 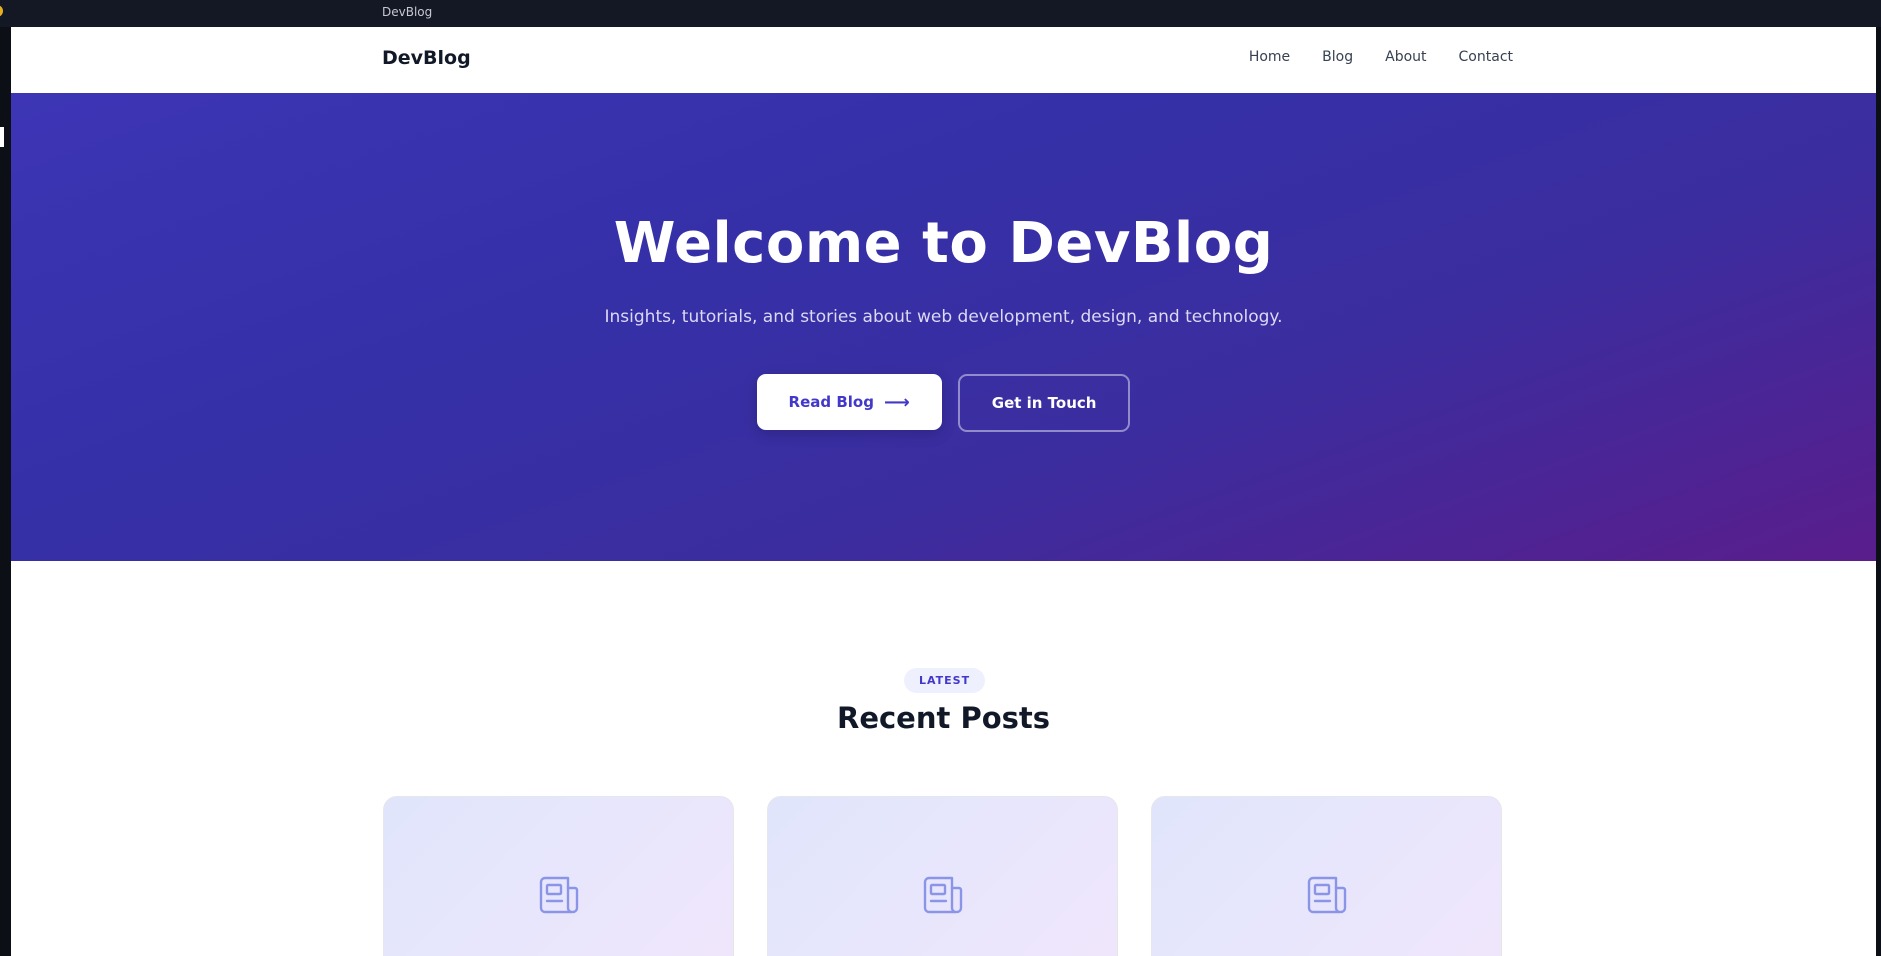 I want to click on arrow-right-icon: ⟶, so click(x=896, y=402).